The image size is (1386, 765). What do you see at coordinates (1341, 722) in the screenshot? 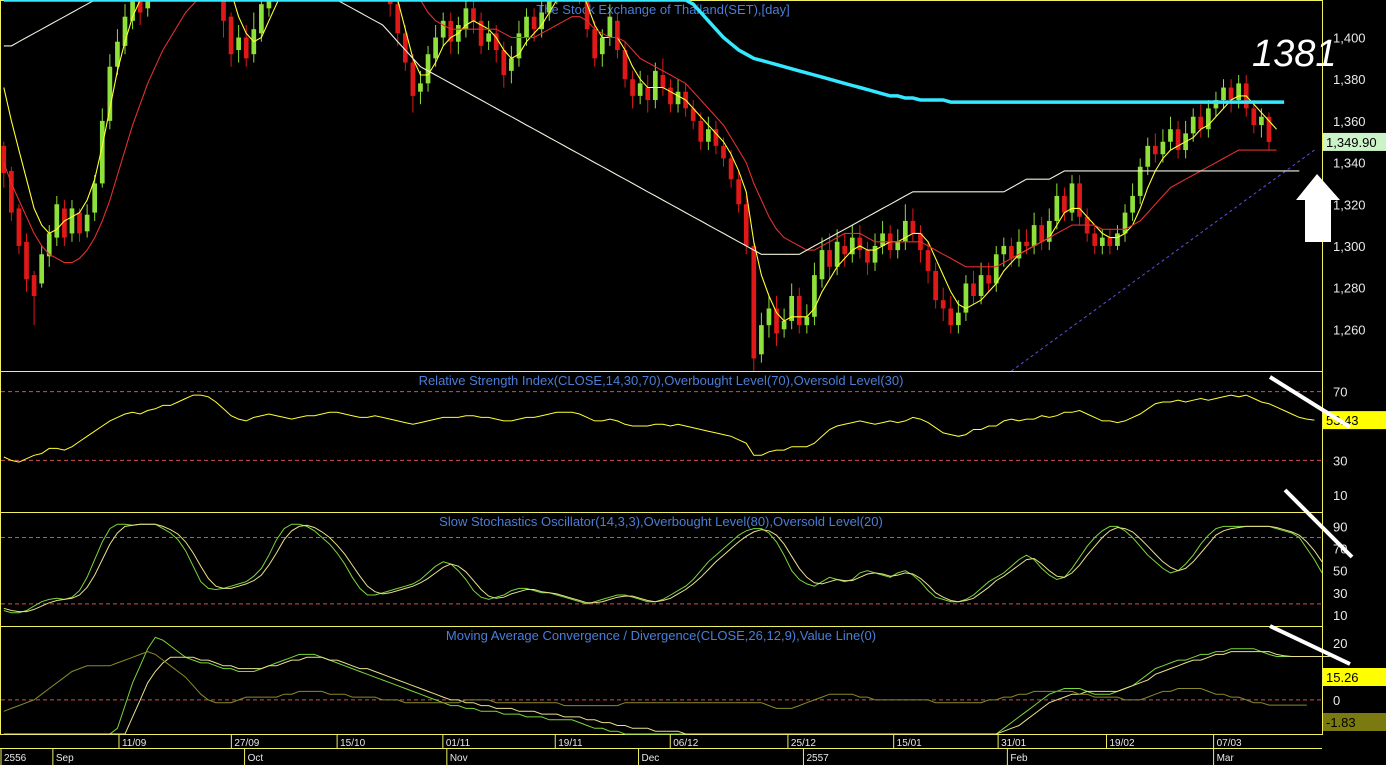
I see `macd-signal-label: -1.83` at bounding box center [1341, 722].